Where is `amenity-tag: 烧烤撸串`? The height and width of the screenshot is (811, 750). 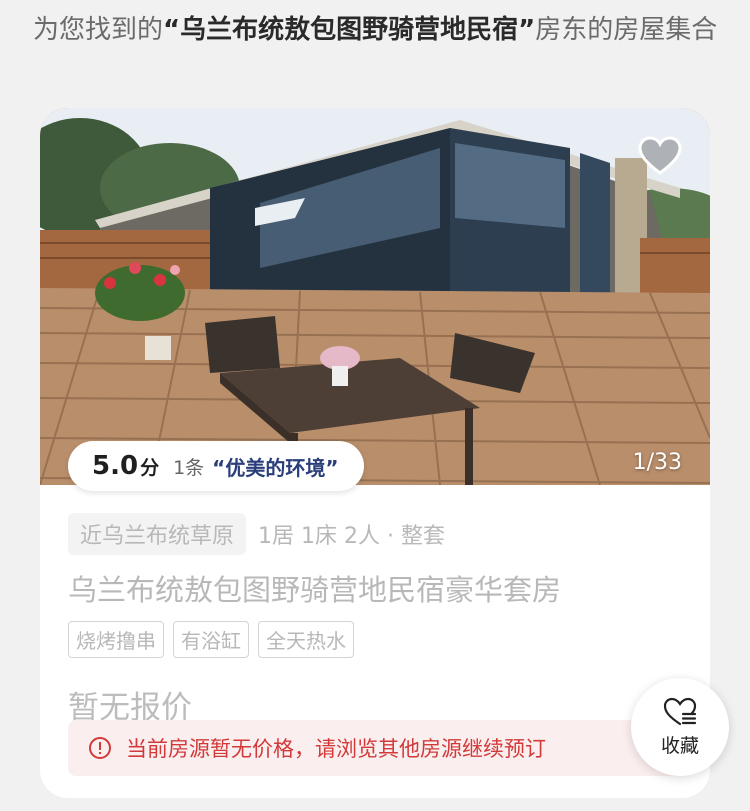 amenity-tag: 烧烤撸串 is located at coordinates (116, 639).